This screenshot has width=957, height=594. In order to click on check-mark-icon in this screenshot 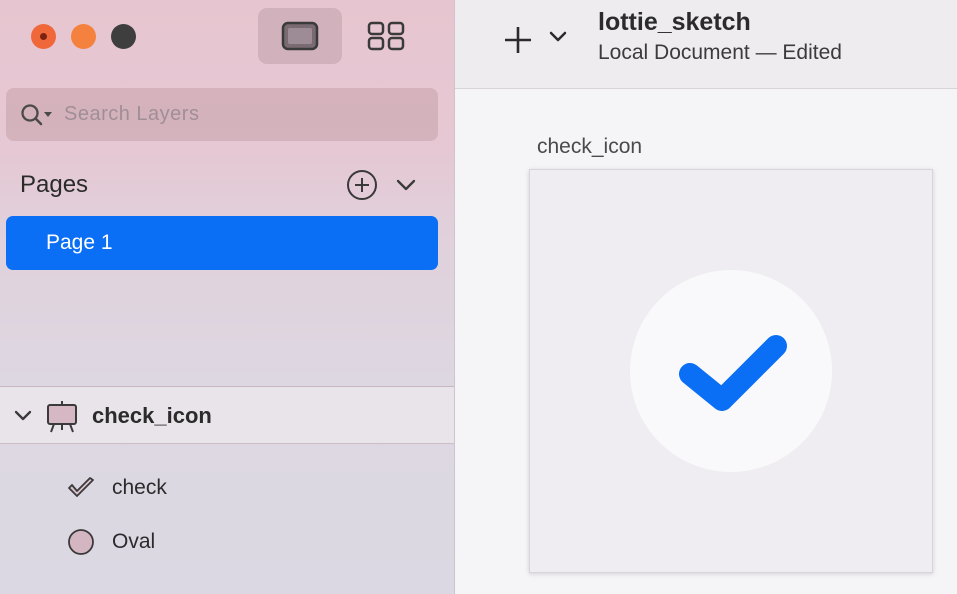, I will do `click(733, 376)`.